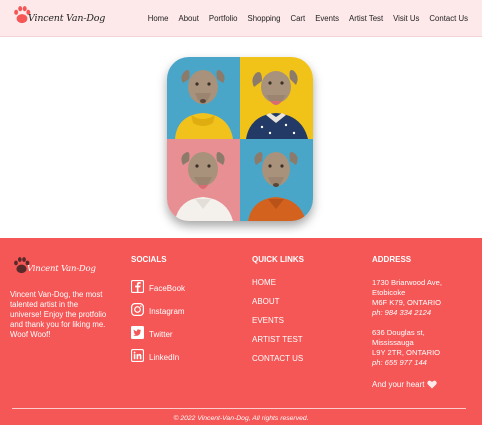 Image resolution: width=482 pixels, height=425 pixels. Describe the element at coordinates (264, 18) in the screenshot. I see `nav-shopping: Shopping` at that location.